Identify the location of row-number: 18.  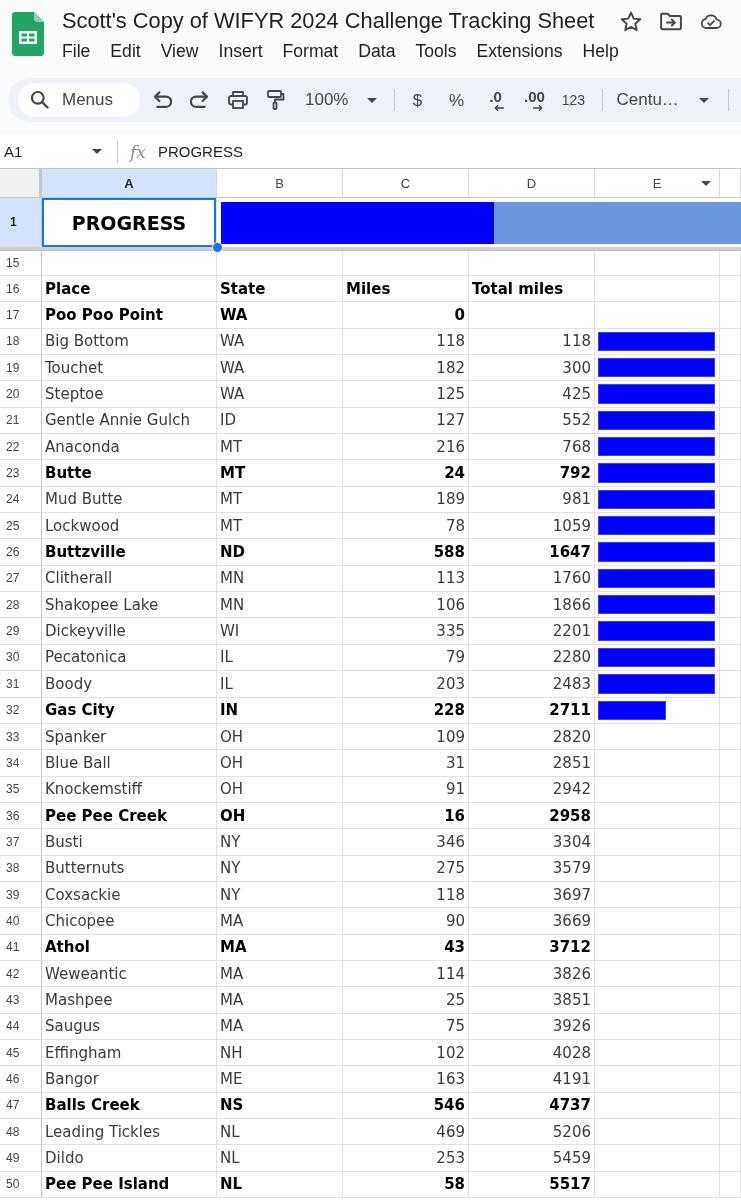
(21, 342).